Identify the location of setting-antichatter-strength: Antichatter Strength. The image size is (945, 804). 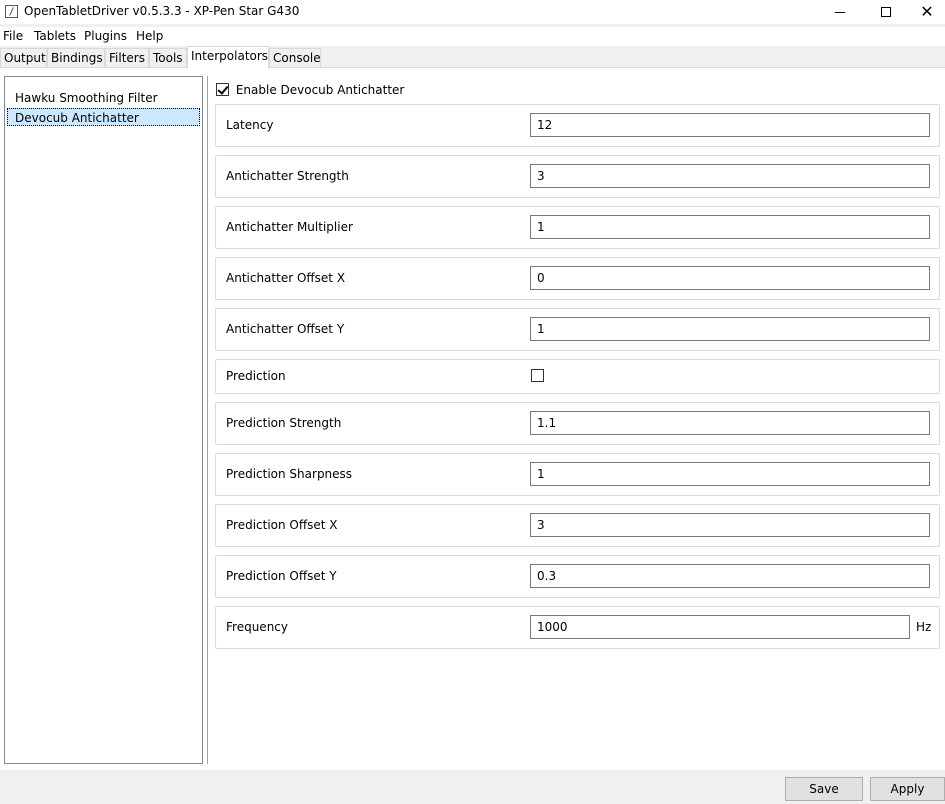
(577, 176).